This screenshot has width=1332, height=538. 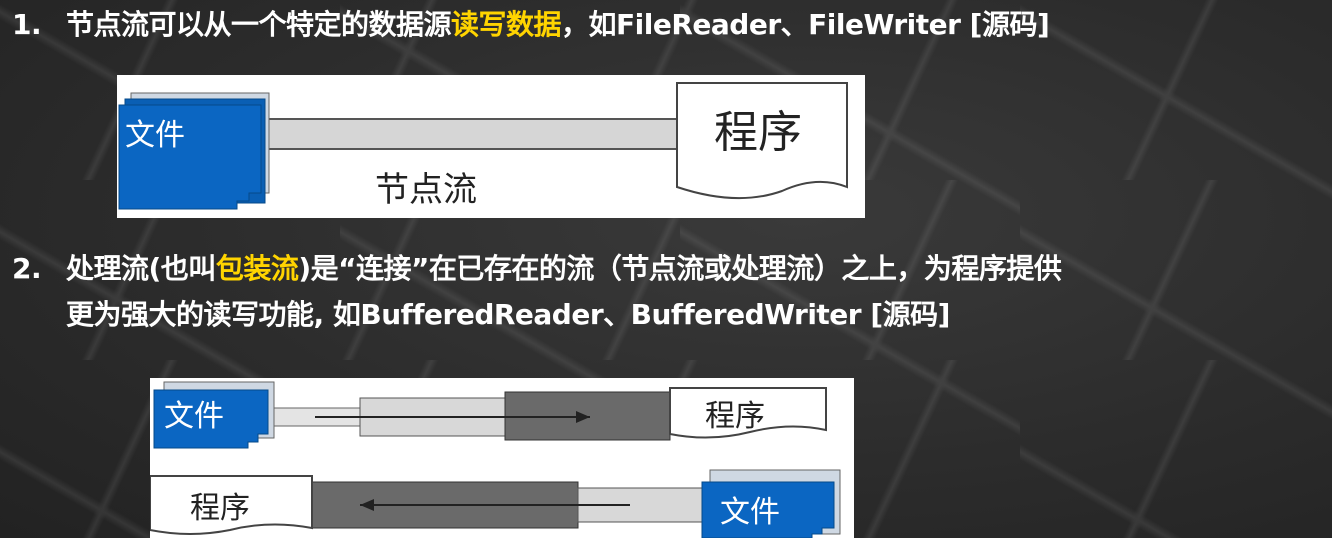 What do you see at coordinates (259, 24) in the screenshot?
I see `point-1-text-a: 节点流可以从一个特定的数据源` at bounding box center [259, 24].